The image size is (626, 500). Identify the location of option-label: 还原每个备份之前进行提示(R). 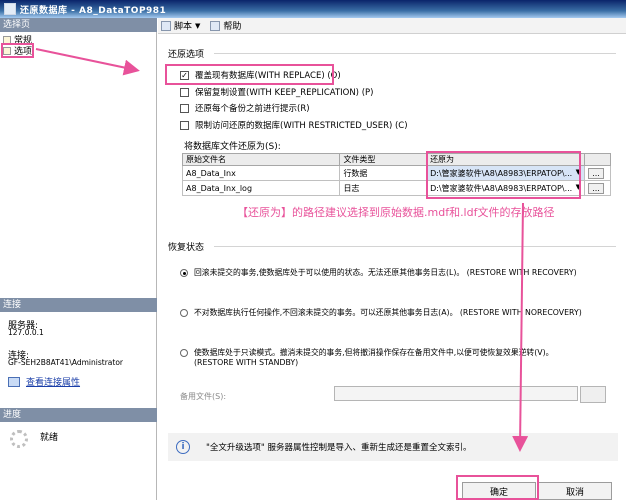
(252, 109).